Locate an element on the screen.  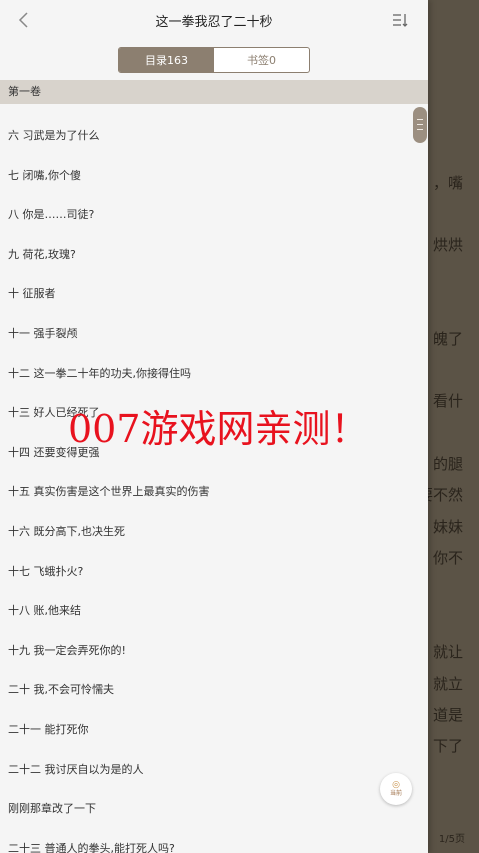
reader-text-line: 就立 is located at coordinates (447, 684).